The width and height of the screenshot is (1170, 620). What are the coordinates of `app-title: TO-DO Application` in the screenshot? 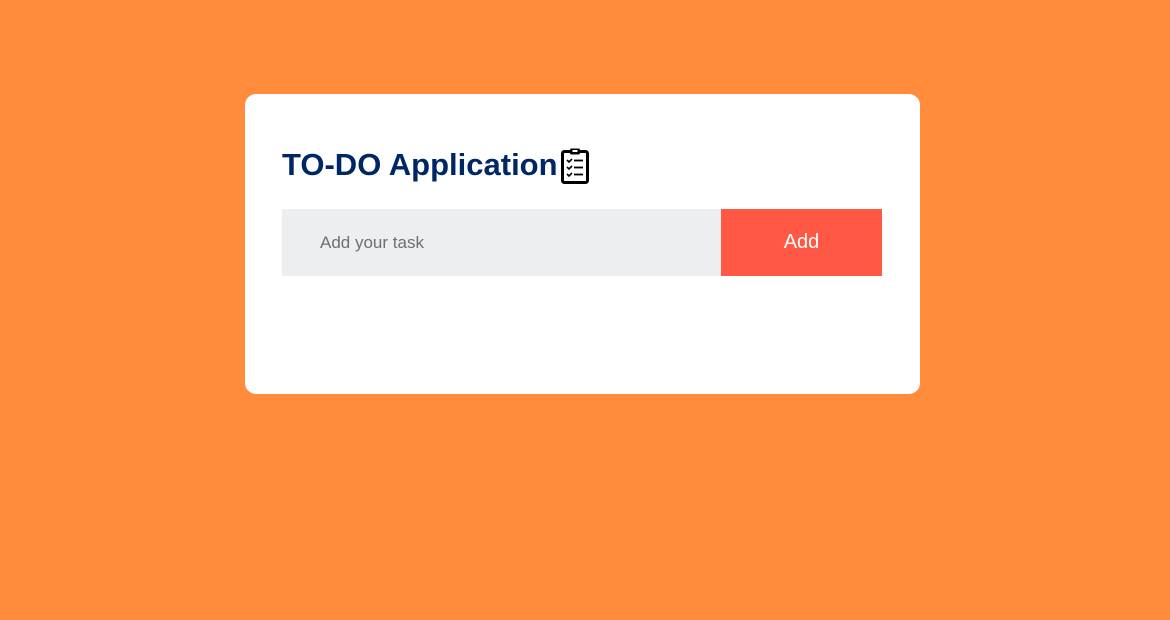 It's located at (420, 164).